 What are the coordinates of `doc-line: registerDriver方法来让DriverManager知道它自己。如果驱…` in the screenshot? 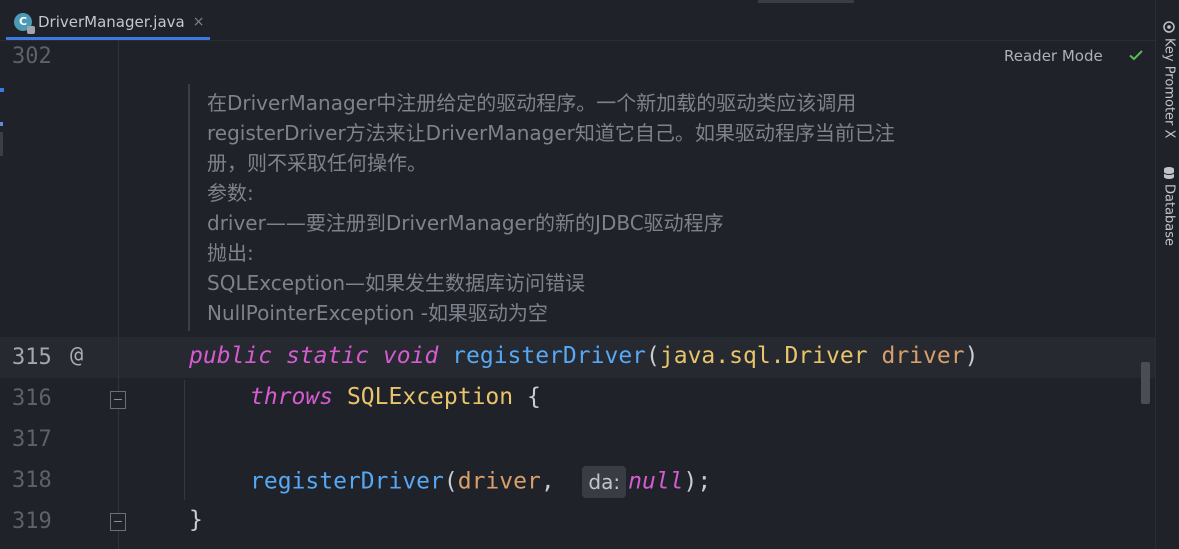 It's located at (551, 133).